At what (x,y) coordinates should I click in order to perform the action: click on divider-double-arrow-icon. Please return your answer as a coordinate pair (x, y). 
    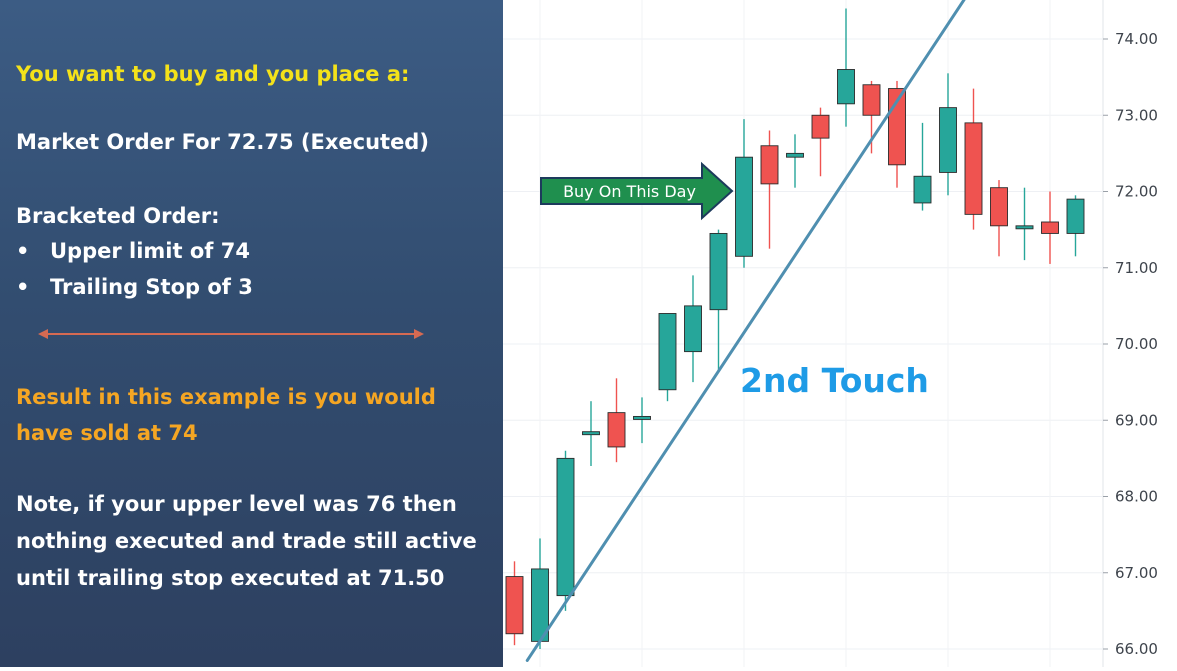
    Looking at the image, I should click on (231, 334).